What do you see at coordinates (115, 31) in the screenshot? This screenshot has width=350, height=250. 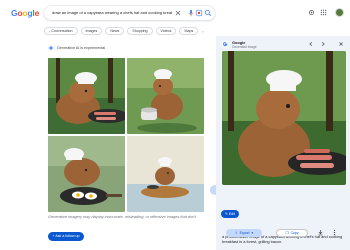 I see `chip-news: News` at bounding box center [115, 31].